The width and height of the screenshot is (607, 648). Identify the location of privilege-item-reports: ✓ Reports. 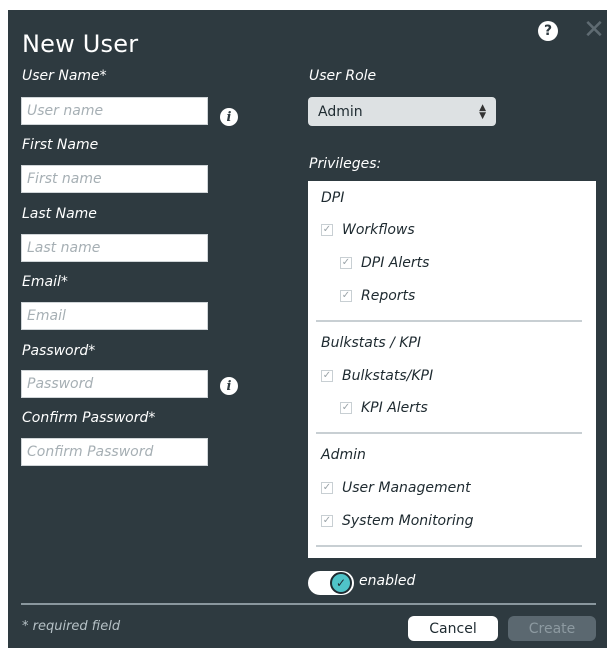
(377, 296).